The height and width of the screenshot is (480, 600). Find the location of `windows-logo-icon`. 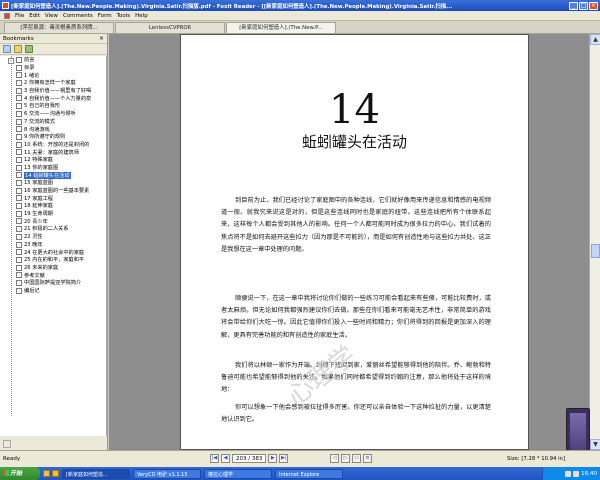

windows-logo-icon is located at coordinates (6, 473).